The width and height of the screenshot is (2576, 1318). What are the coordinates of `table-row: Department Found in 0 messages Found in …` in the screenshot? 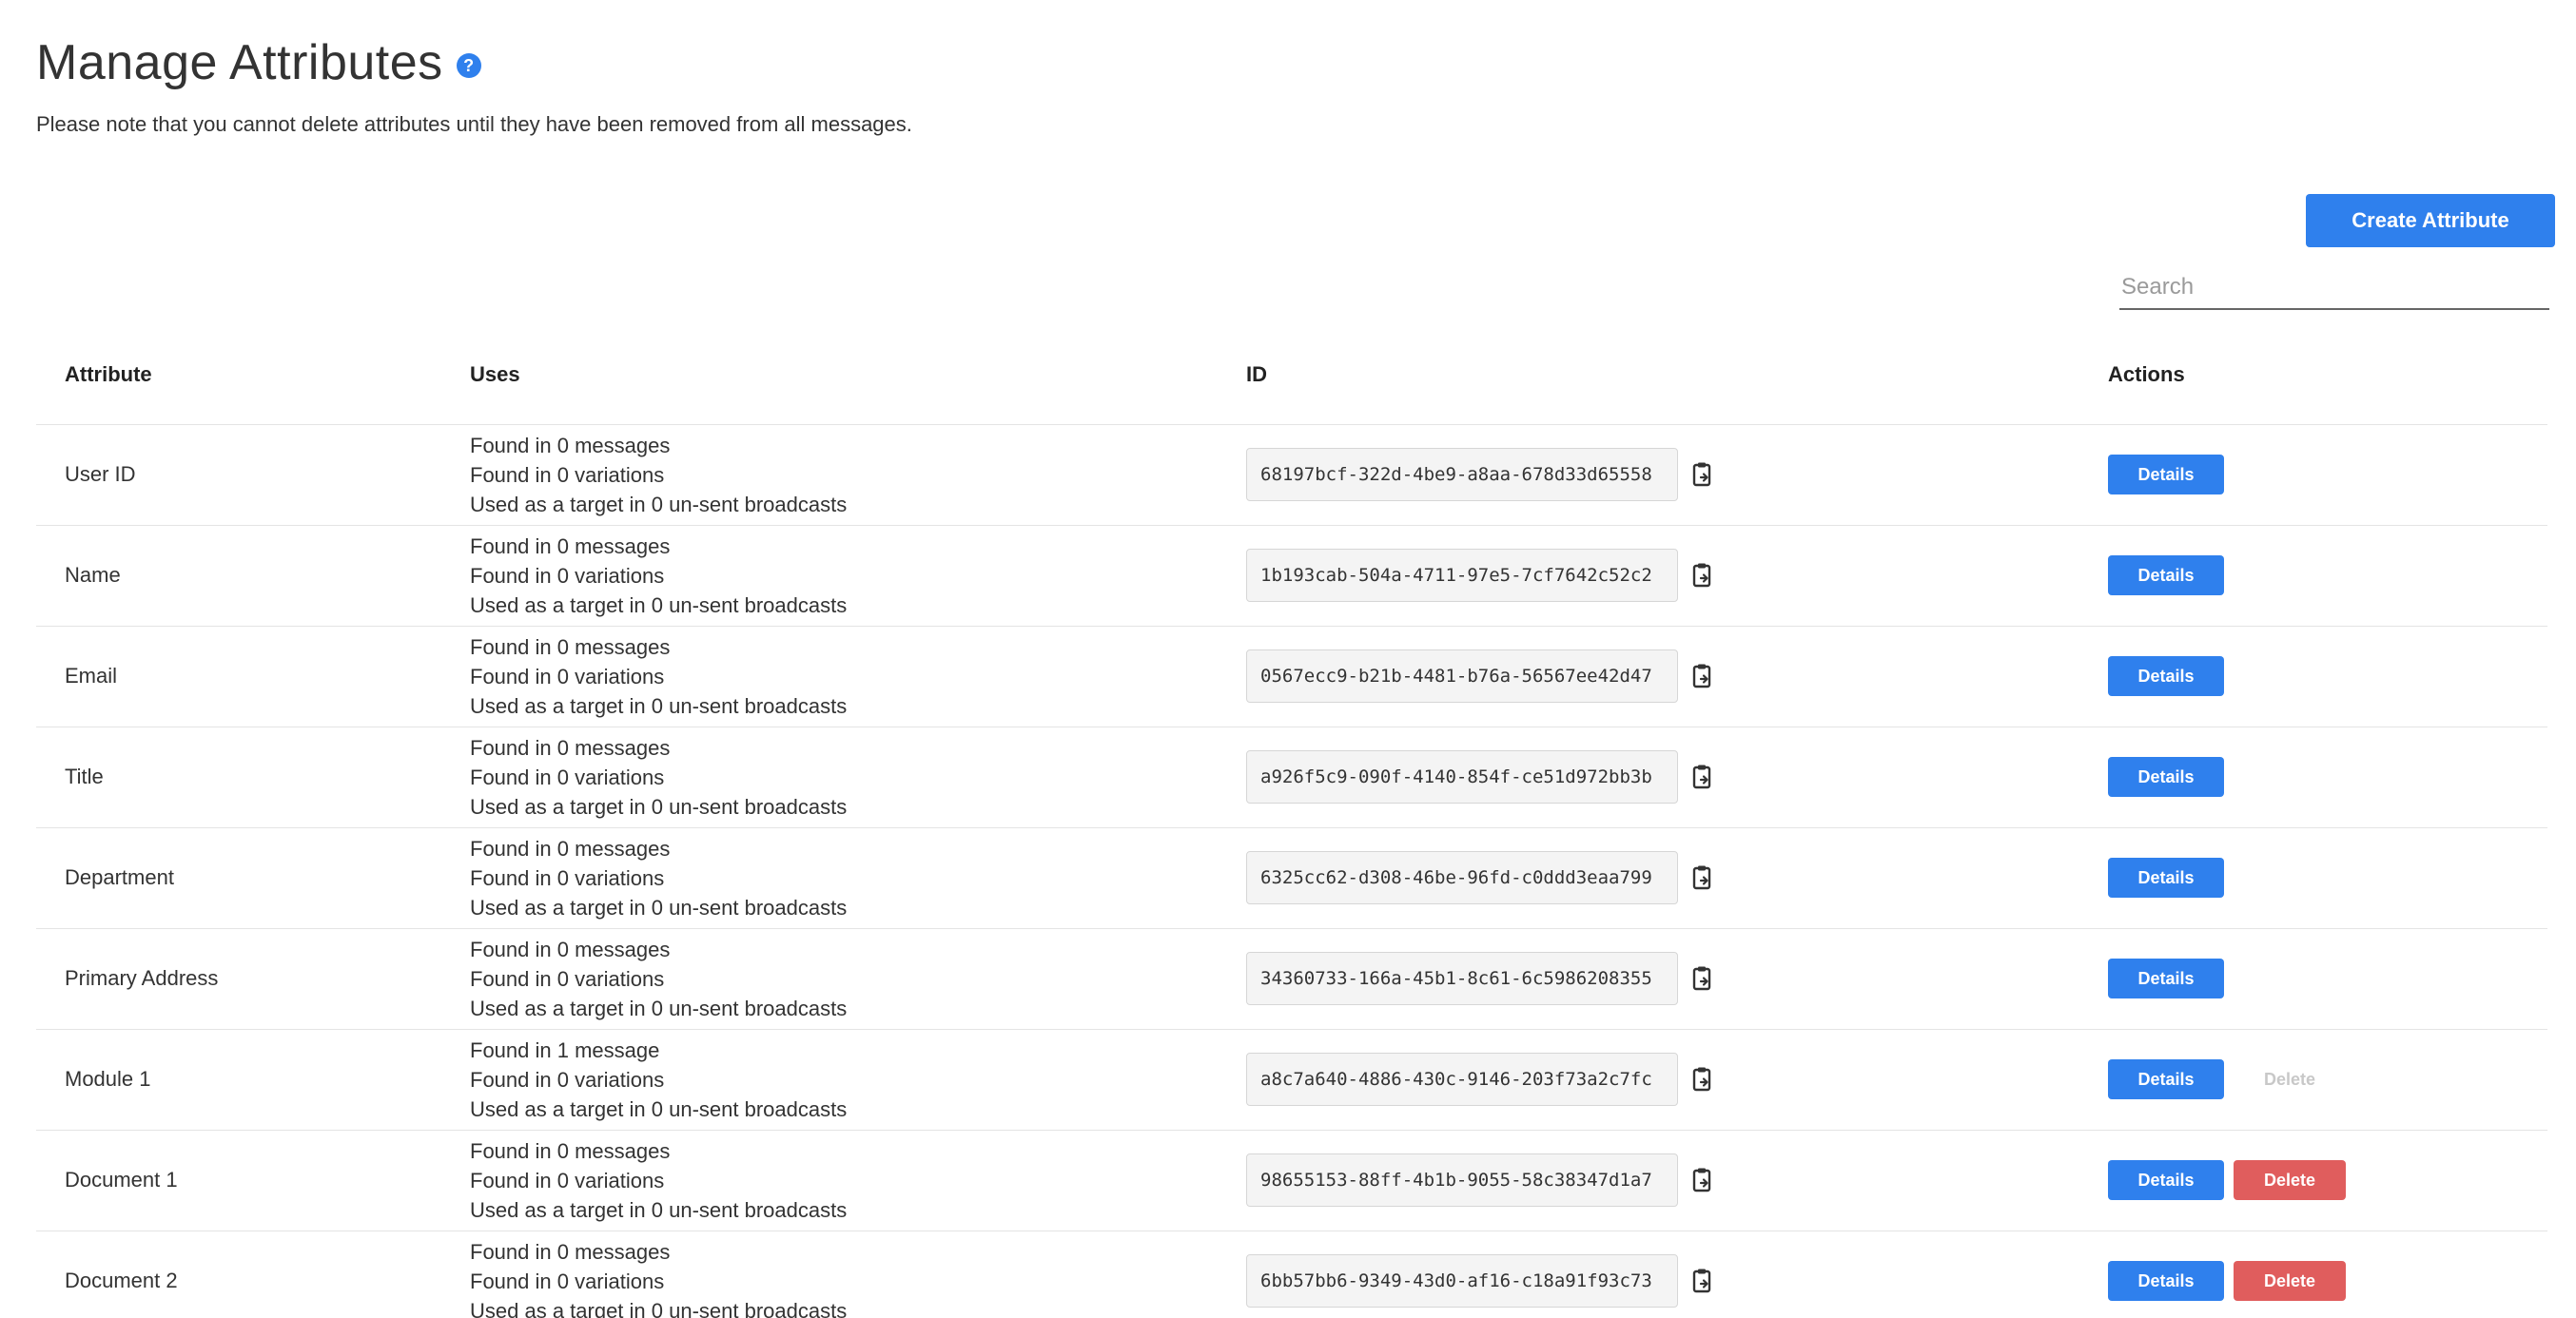 It's located at (1291, 878).